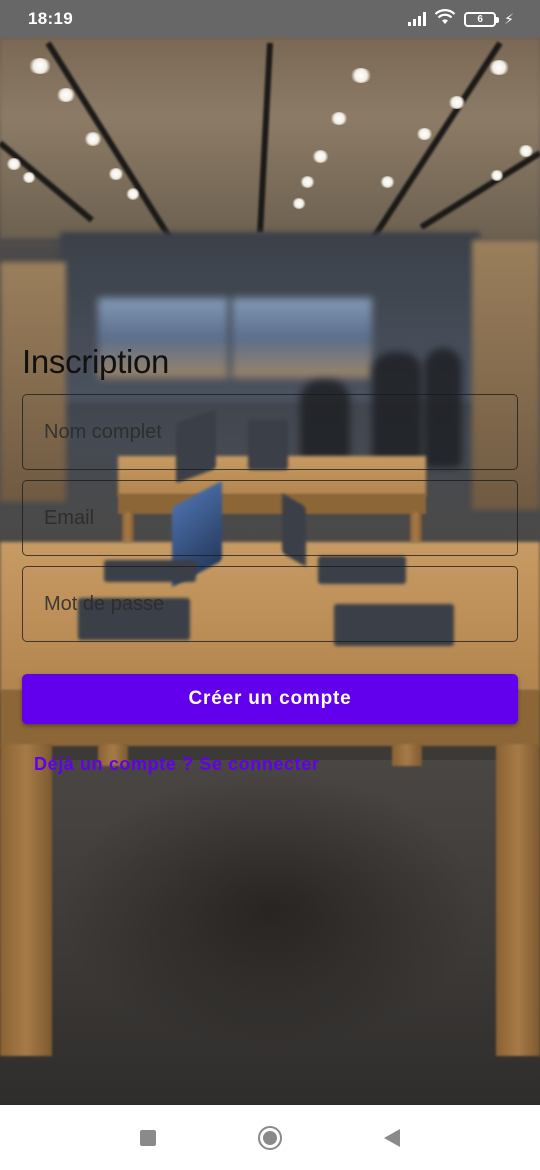 This screenshot has width=540, height=1170. What do you see at coordinates (96, 361) in the screenshot?
I see `page-title: Inscription` at bounding box center [96, 361].